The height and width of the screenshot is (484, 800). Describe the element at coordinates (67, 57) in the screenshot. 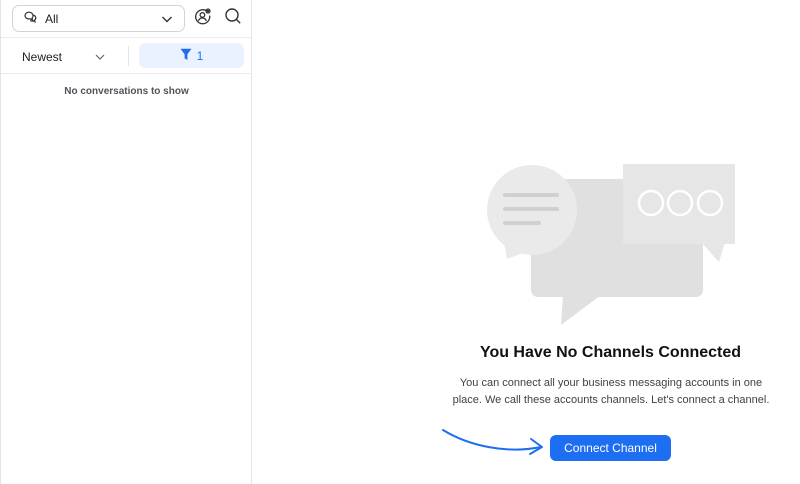

I see `sort-dropdown: Newest` at that location.